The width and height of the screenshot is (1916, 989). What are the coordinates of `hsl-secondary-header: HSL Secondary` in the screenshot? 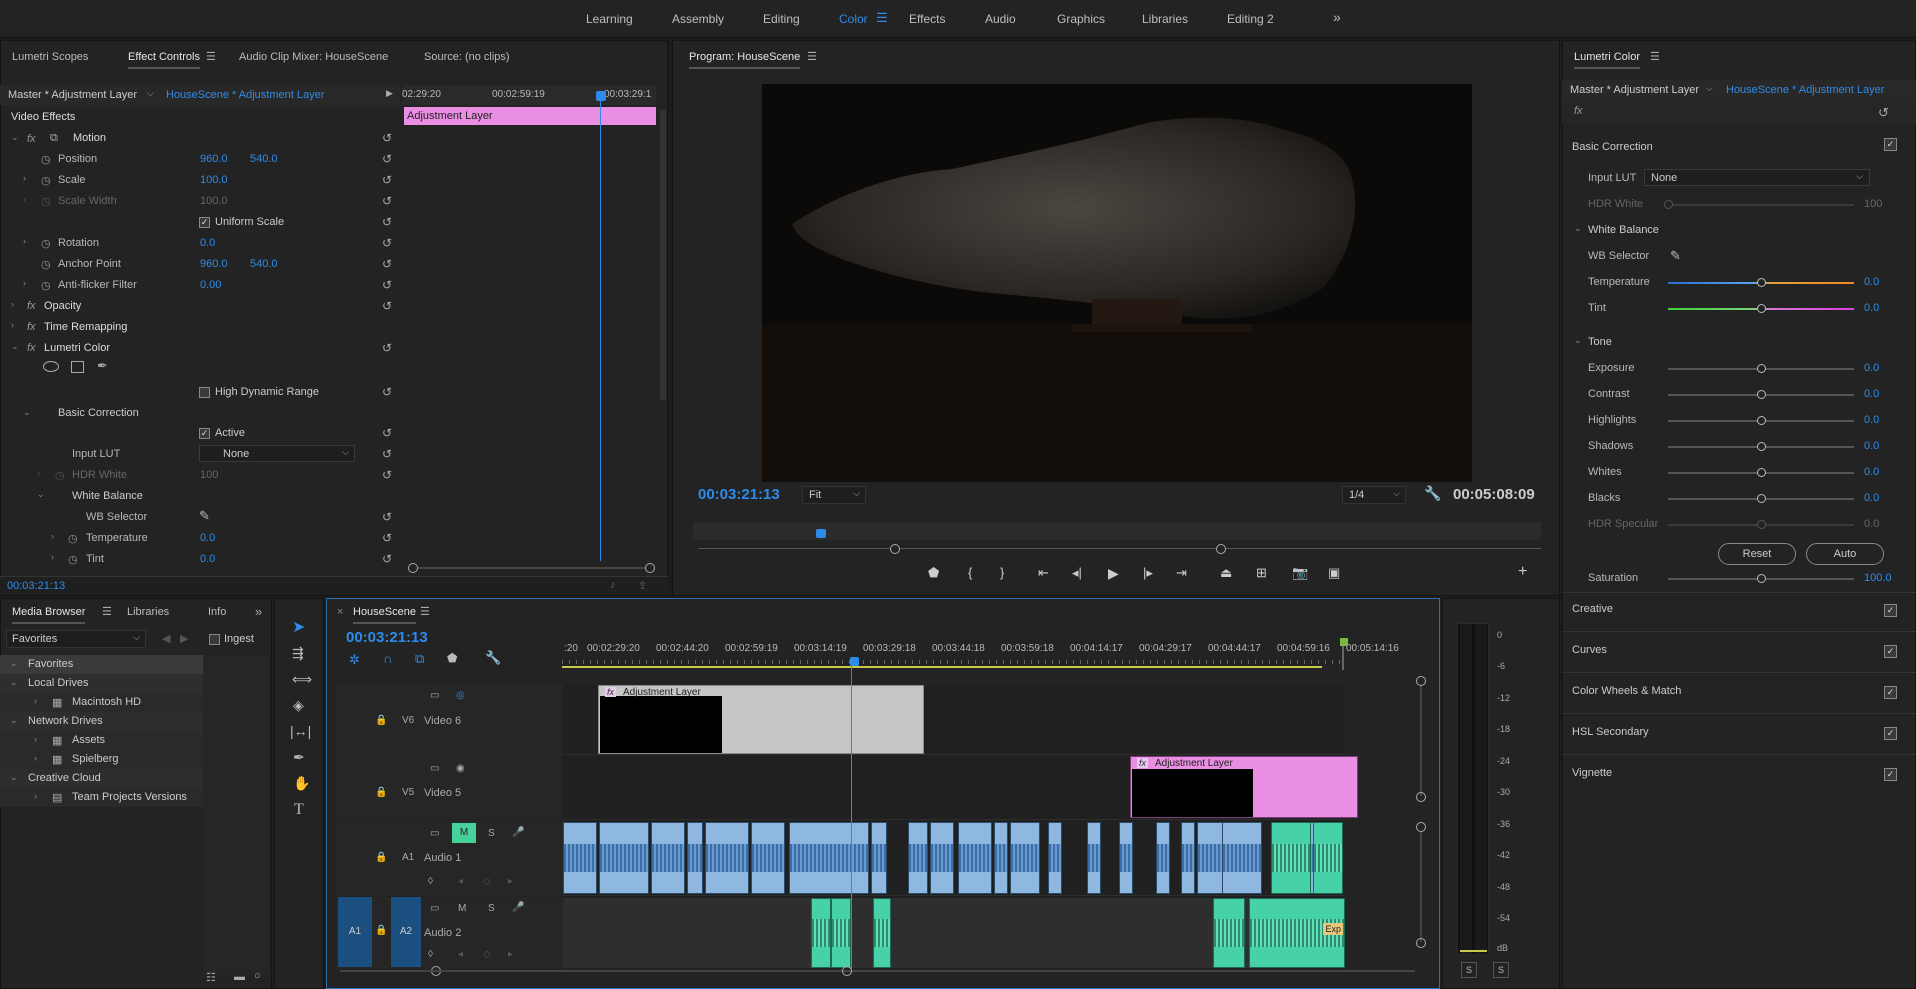 It's located at (1610, 732).